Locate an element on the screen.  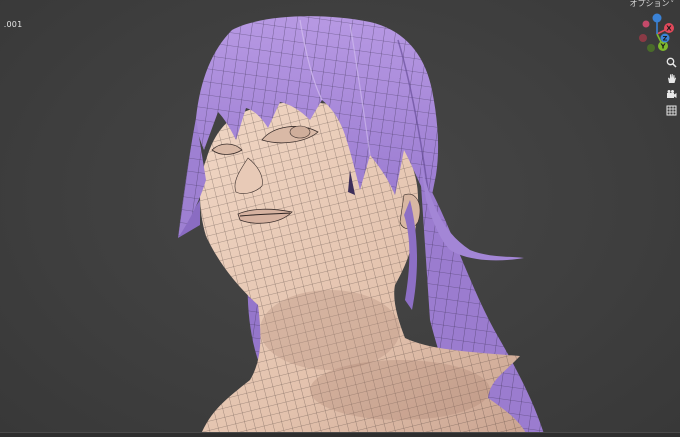
ortho-toggle-button is located at coordinates (671, 110).